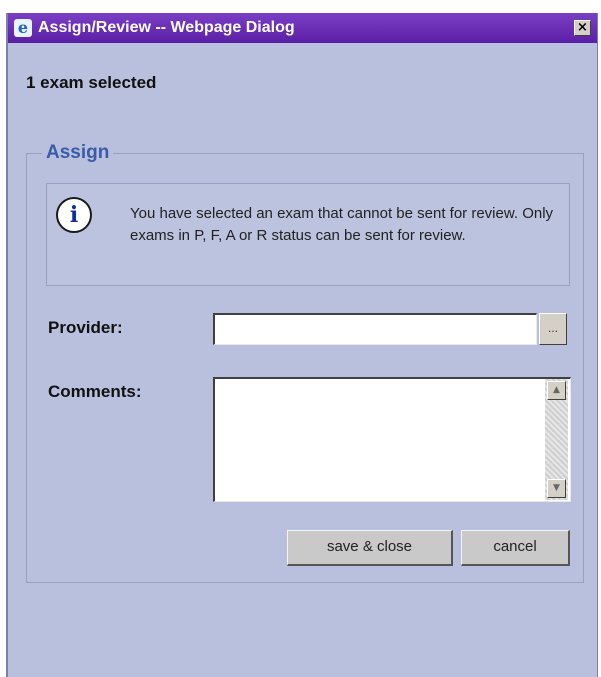 The width and height of the screenshot is (601, 677). I want to click on comments-textarea, so click(392, 439).